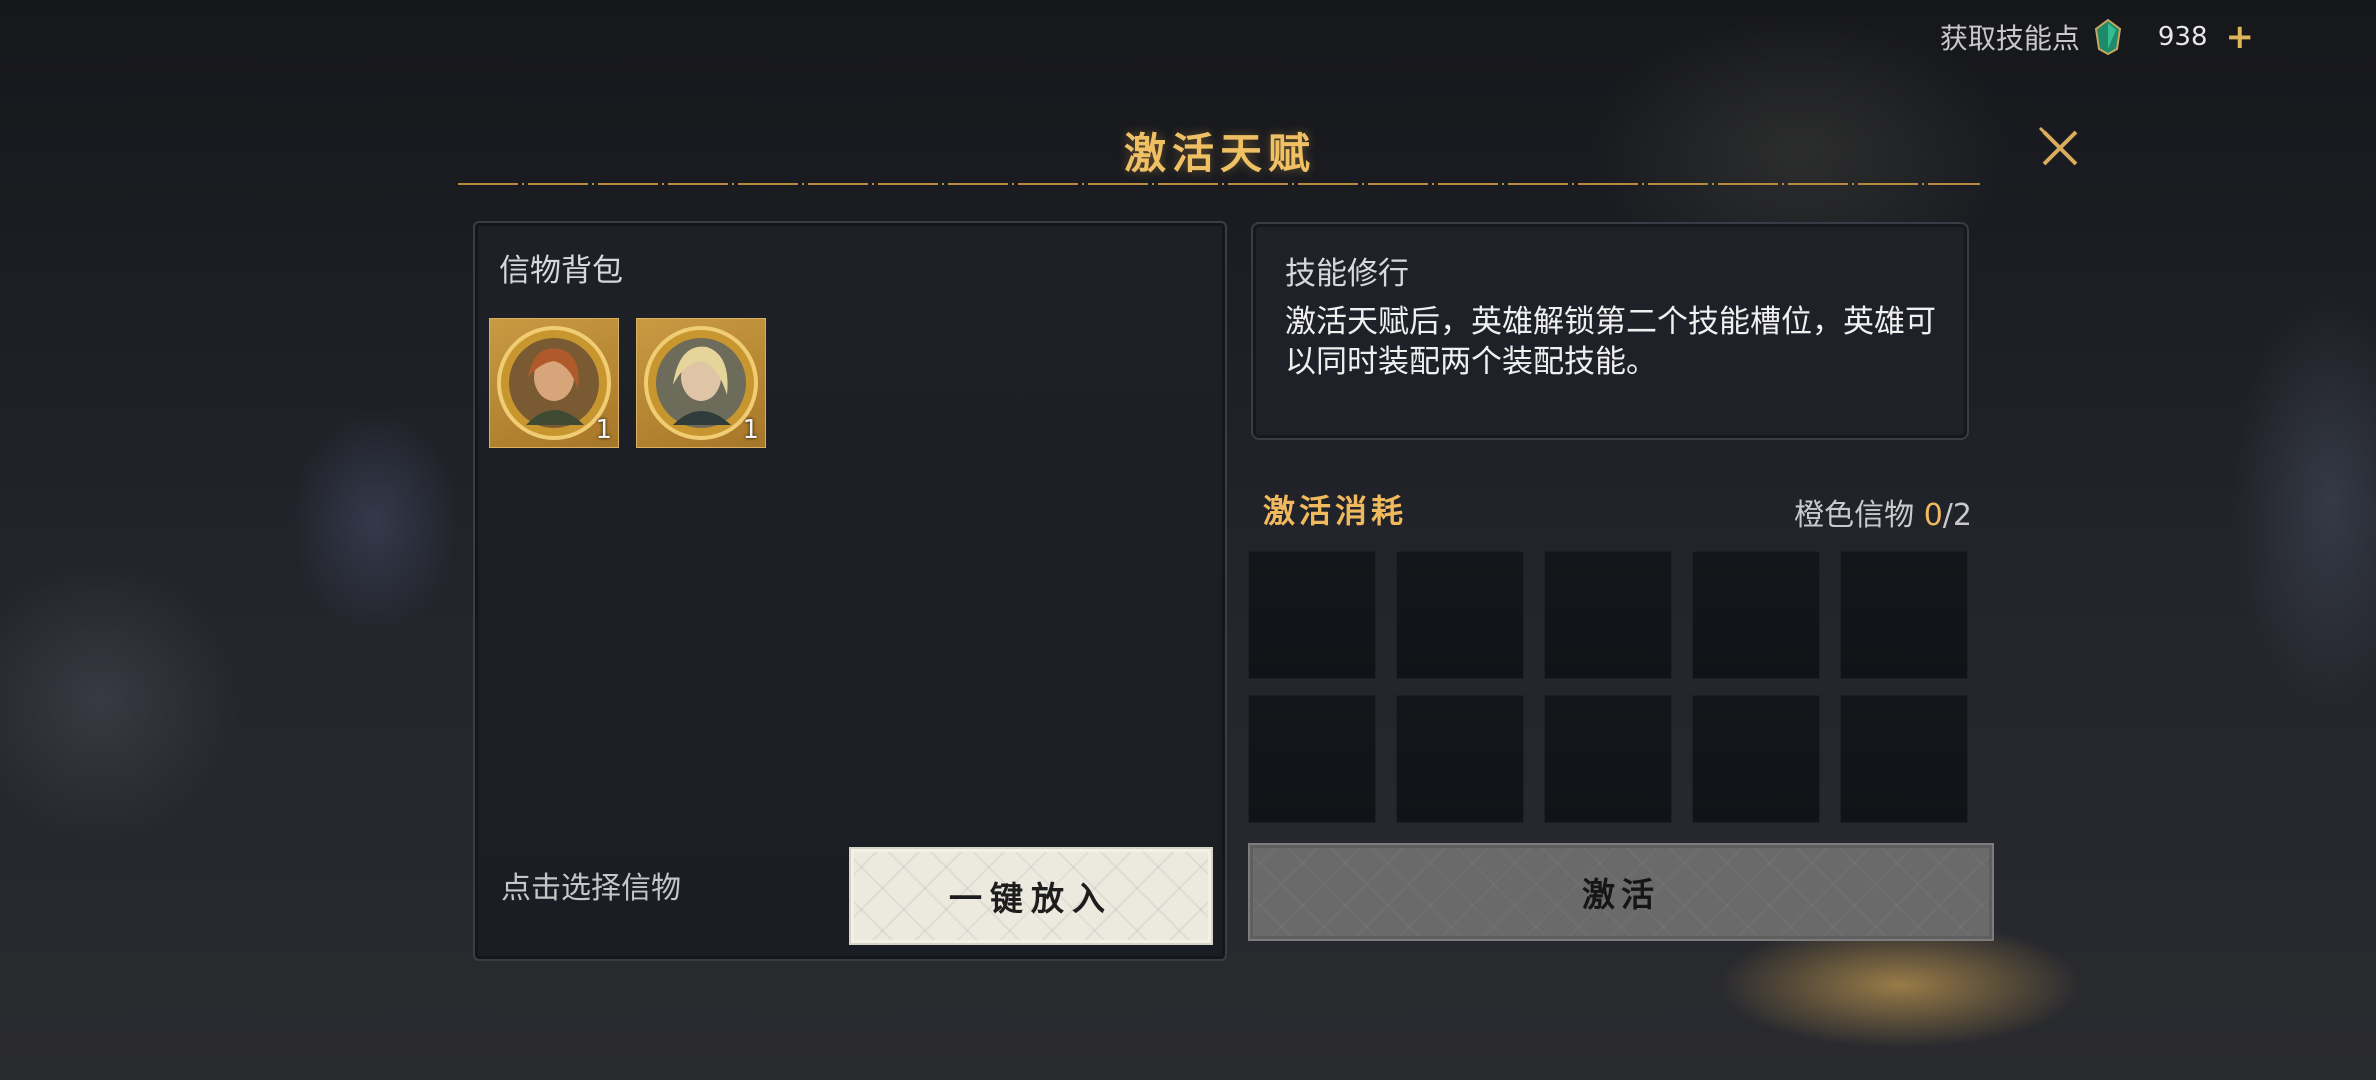 The height and width of the screenshot is (1080, 2376). I want to click on cost-current: 0, so click(1933, 515).